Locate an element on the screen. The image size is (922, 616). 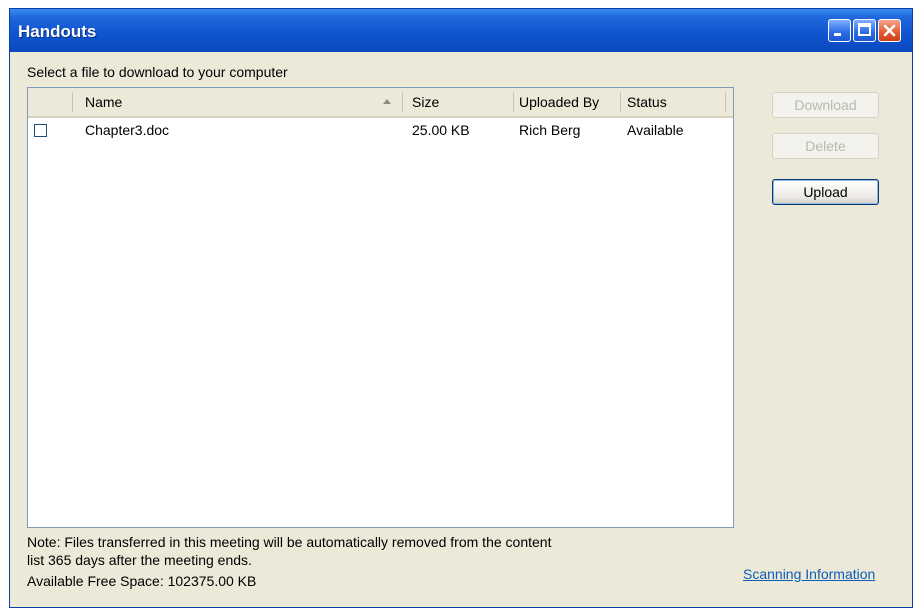
scanning-information-link: Scanning Information is located at coordinates (809, 574).